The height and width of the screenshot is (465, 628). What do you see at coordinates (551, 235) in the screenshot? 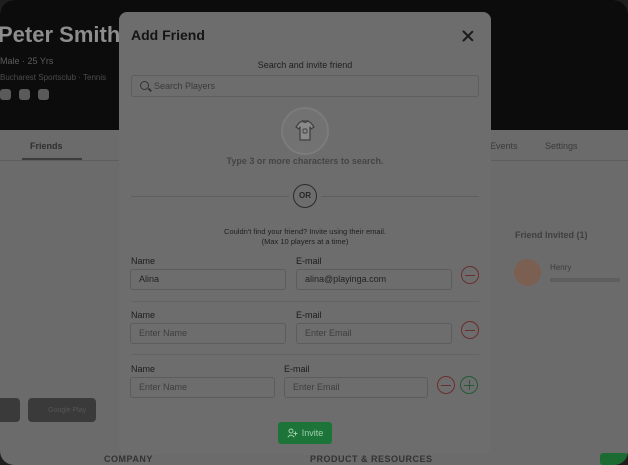
I see `friends-invited-title: Friend Invited (1)` at bounding box center [551, 235].